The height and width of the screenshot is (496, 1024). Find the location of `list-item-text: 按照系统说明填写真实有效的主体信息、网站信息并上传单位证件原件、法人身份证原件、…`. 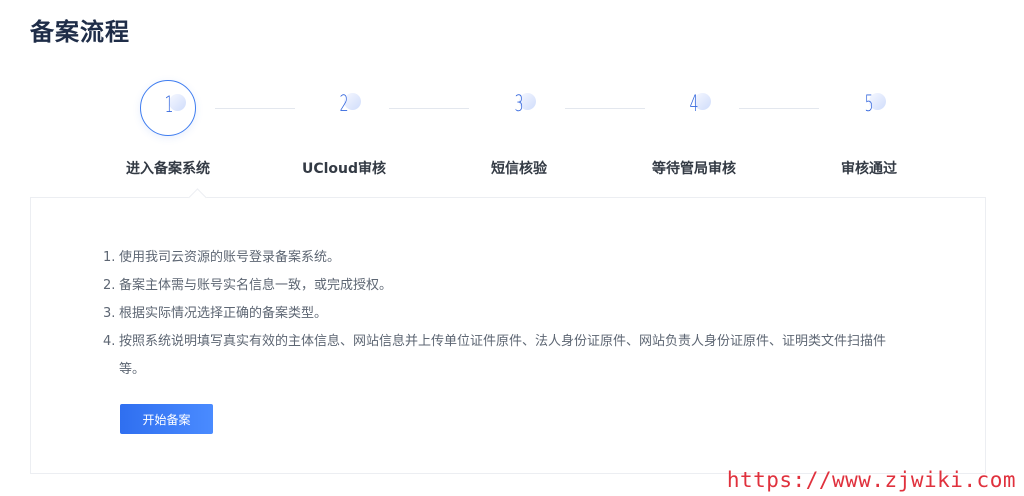

list-item-text: 按照系统说明填写真实有效的主体信息、网站信息并上传单位证件原件、法人身份证原件、… is located at coordinates (503, 355).